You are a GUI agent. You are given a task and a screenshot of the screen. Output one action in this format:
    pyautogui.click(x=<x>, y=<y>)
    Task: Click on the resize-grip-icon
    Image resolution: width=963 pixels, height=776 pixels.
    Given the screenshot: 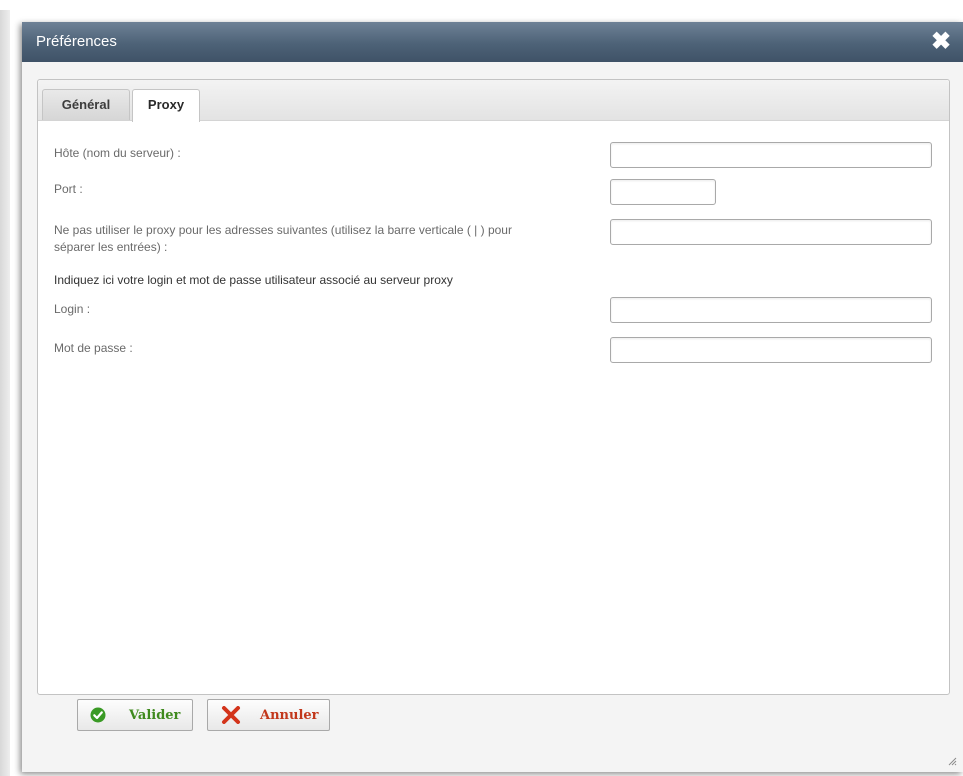 What is the action you would take?
    pyautogui.click(x=952, y=761)
    